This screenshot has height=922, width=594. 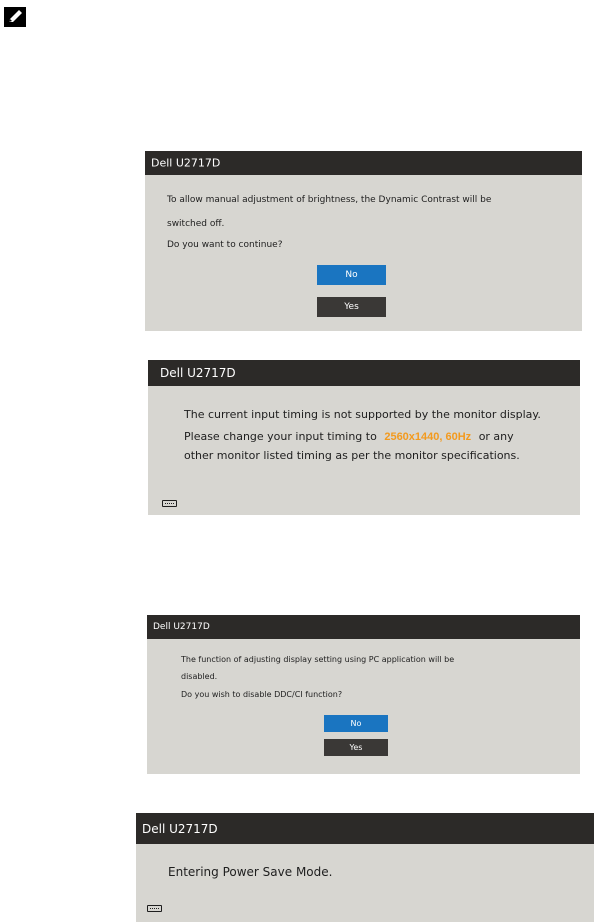 I want to click on power-save-message: Entering Power Save Mode., so click(x=250, y=872).